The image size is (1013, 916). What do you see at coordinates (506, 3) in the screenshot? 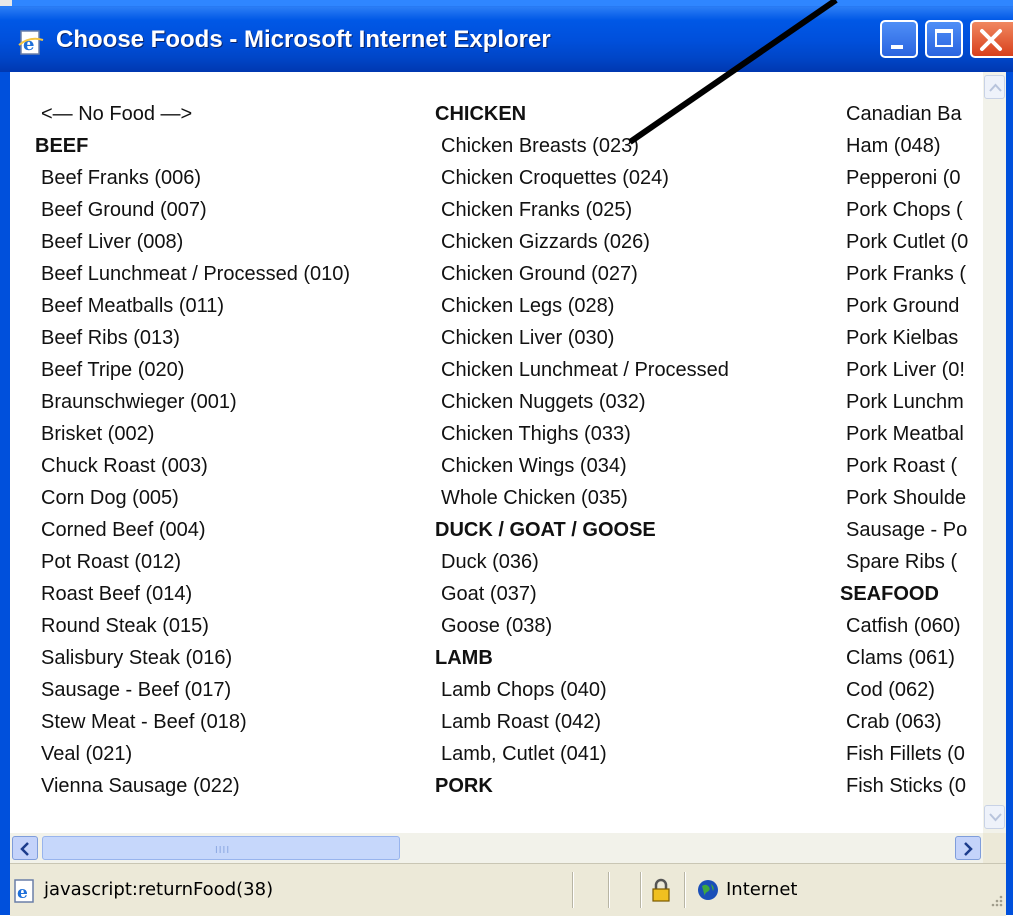
I see `title-bar-top-strip` at bounding box center [506, 3].